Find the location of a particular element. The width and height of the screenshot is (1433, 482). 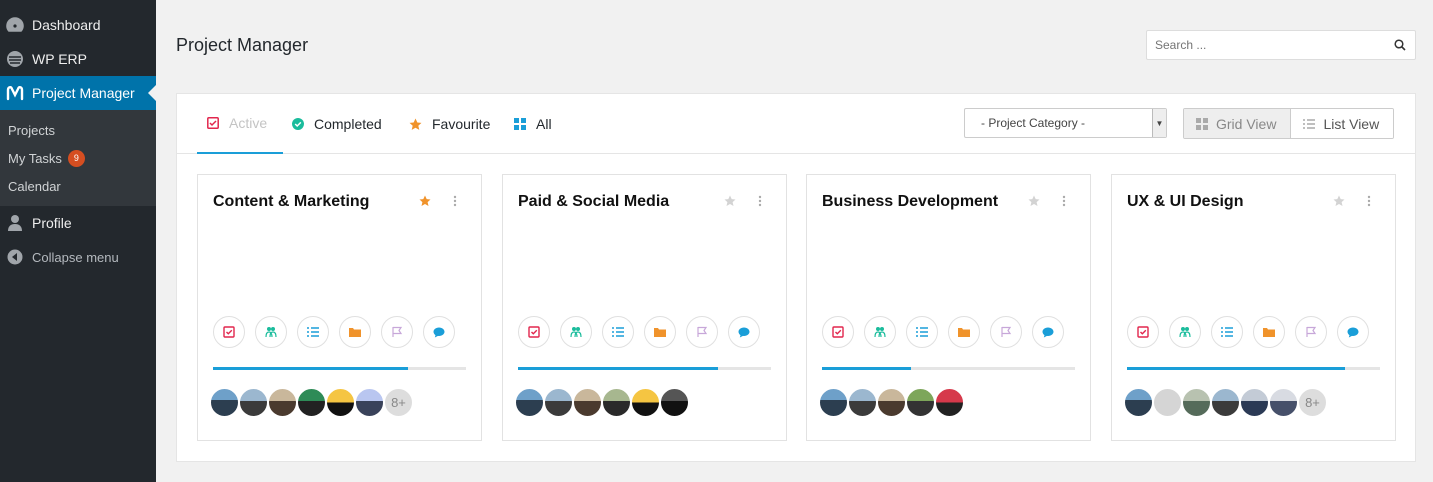

progress-fill is located at coordinates (310, 368).